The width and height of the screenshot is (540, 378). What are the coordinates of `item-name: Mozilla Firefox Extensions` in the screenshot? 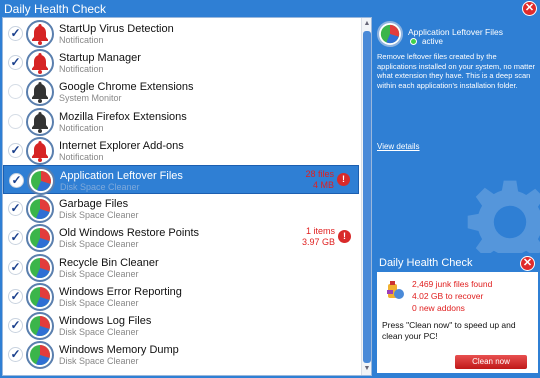 It's located at (123, 116).